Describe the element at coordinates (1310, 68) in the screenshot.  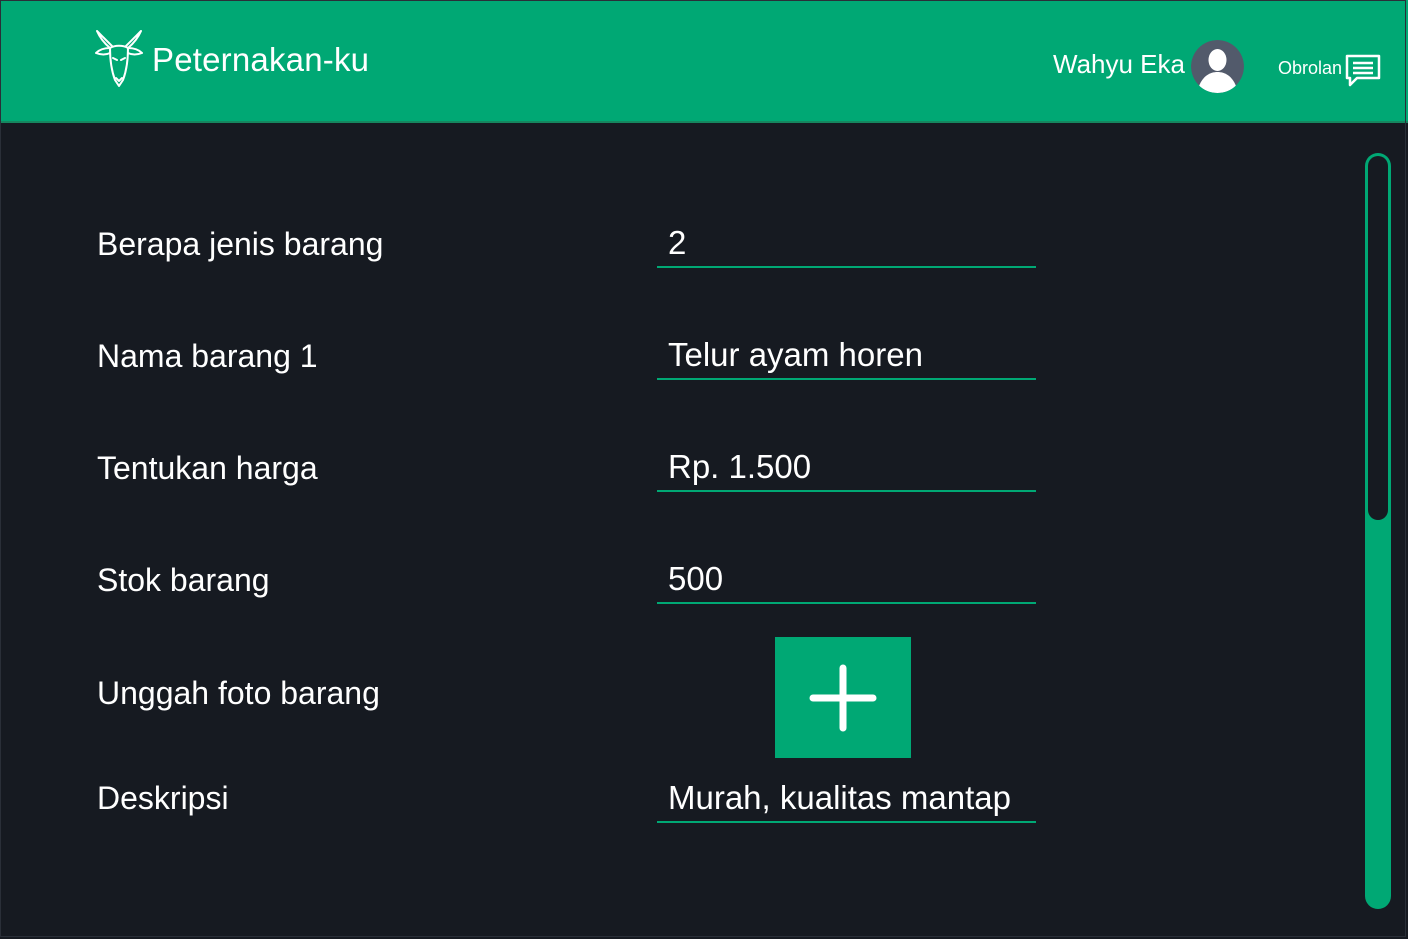
I see `chat-label: Obrolan` at that location.